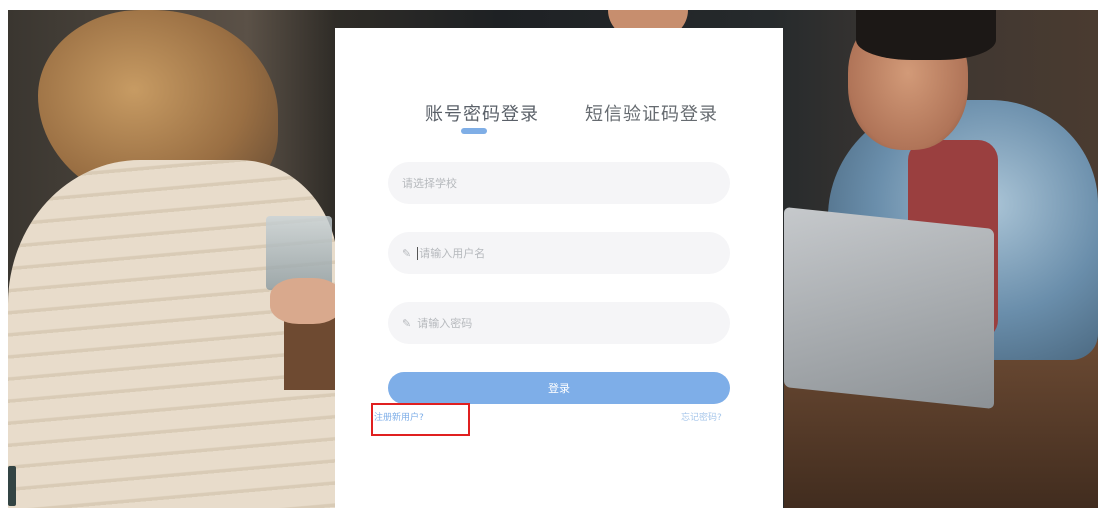 This screenshot has height=508, width=1102. What do you see at coordinates (926, 35) in the screenshot?
I see `photo-person-right-hair` at bounding box center [926, 35].